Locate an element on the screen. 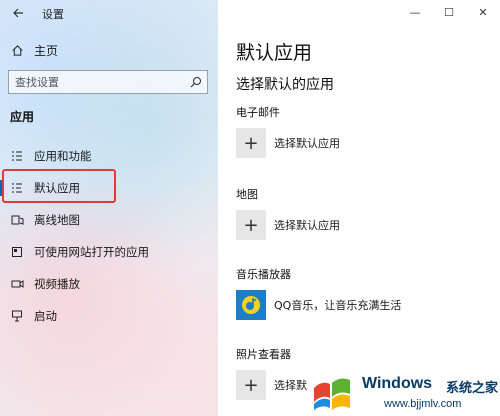  choose-photos-app-label: 选择默 is located at coordinates (290, 385).